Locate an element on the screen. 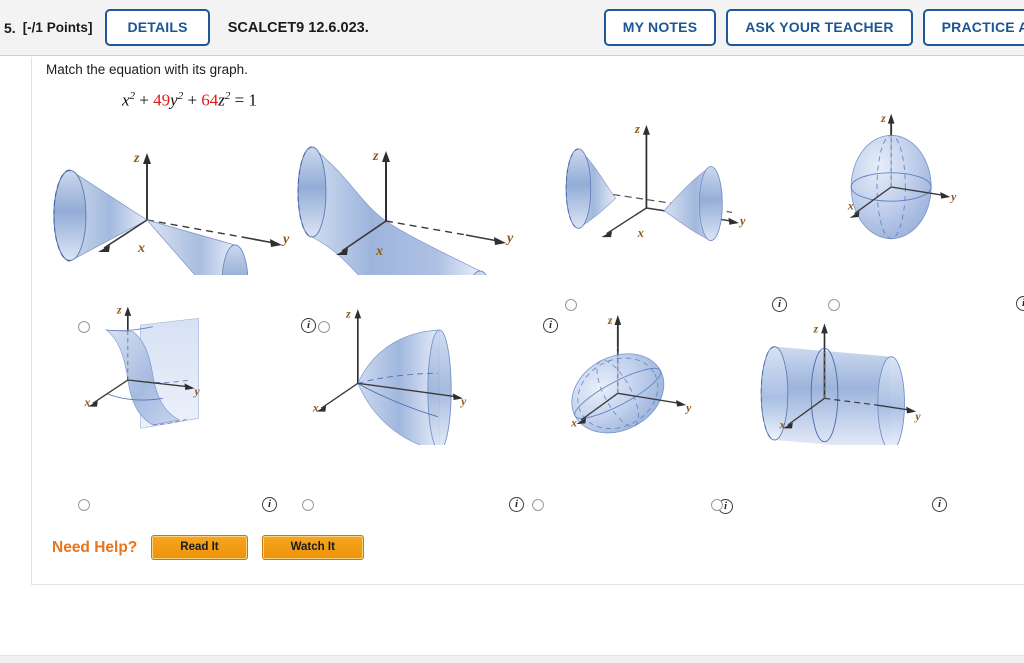 The width and height of the screenshot is (1024, 663). graph-circular-cylinder-along-y: x y z is located at coordinates (840, 384).